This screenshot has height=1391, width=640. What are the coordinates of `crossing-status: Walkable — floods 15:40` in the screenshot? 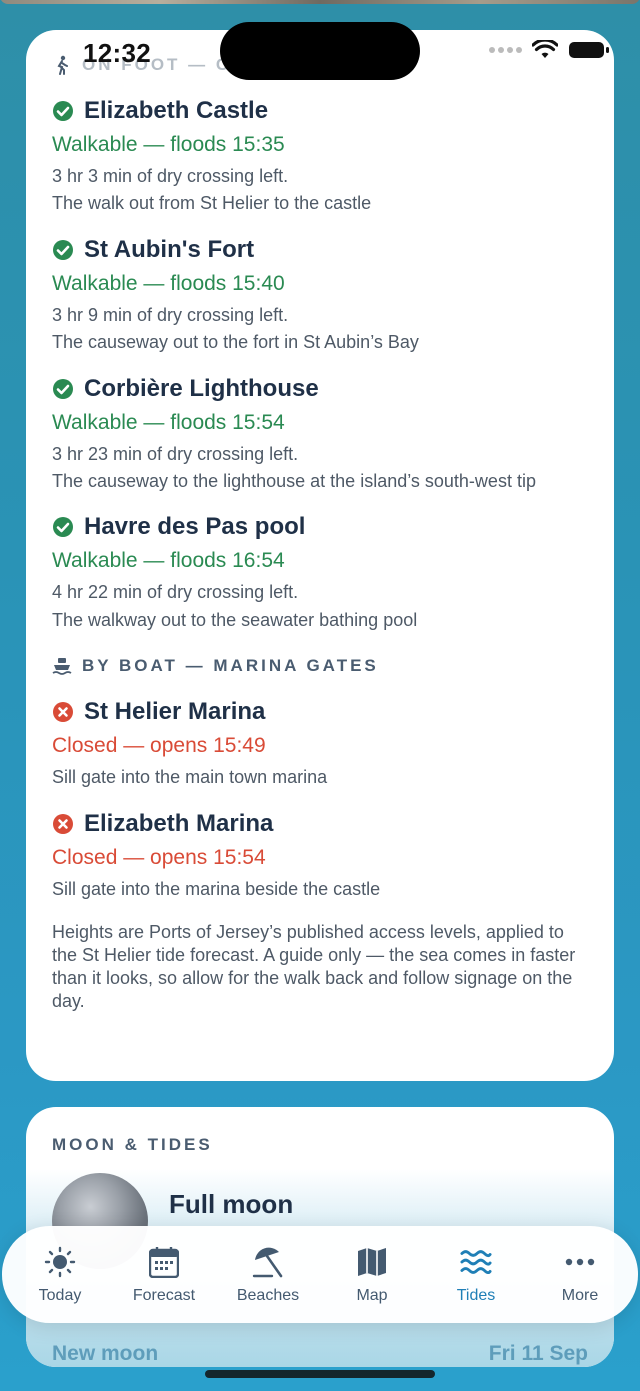 It's located at (168, 283).